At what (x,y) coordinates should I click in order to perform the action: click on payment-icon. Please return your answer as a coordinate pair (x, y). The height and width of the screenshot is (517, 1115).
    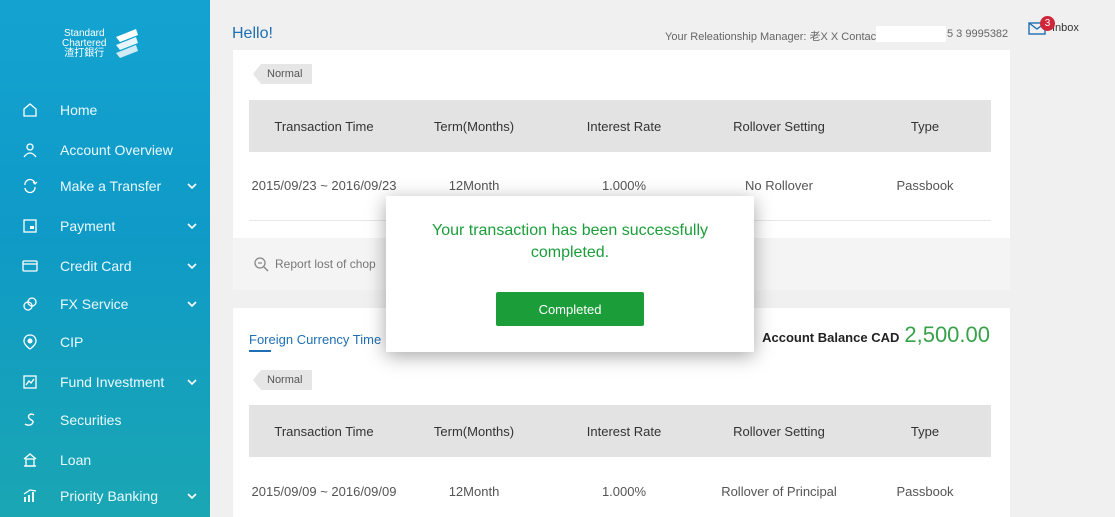
    Looking at the image, I should click on (30, 226).